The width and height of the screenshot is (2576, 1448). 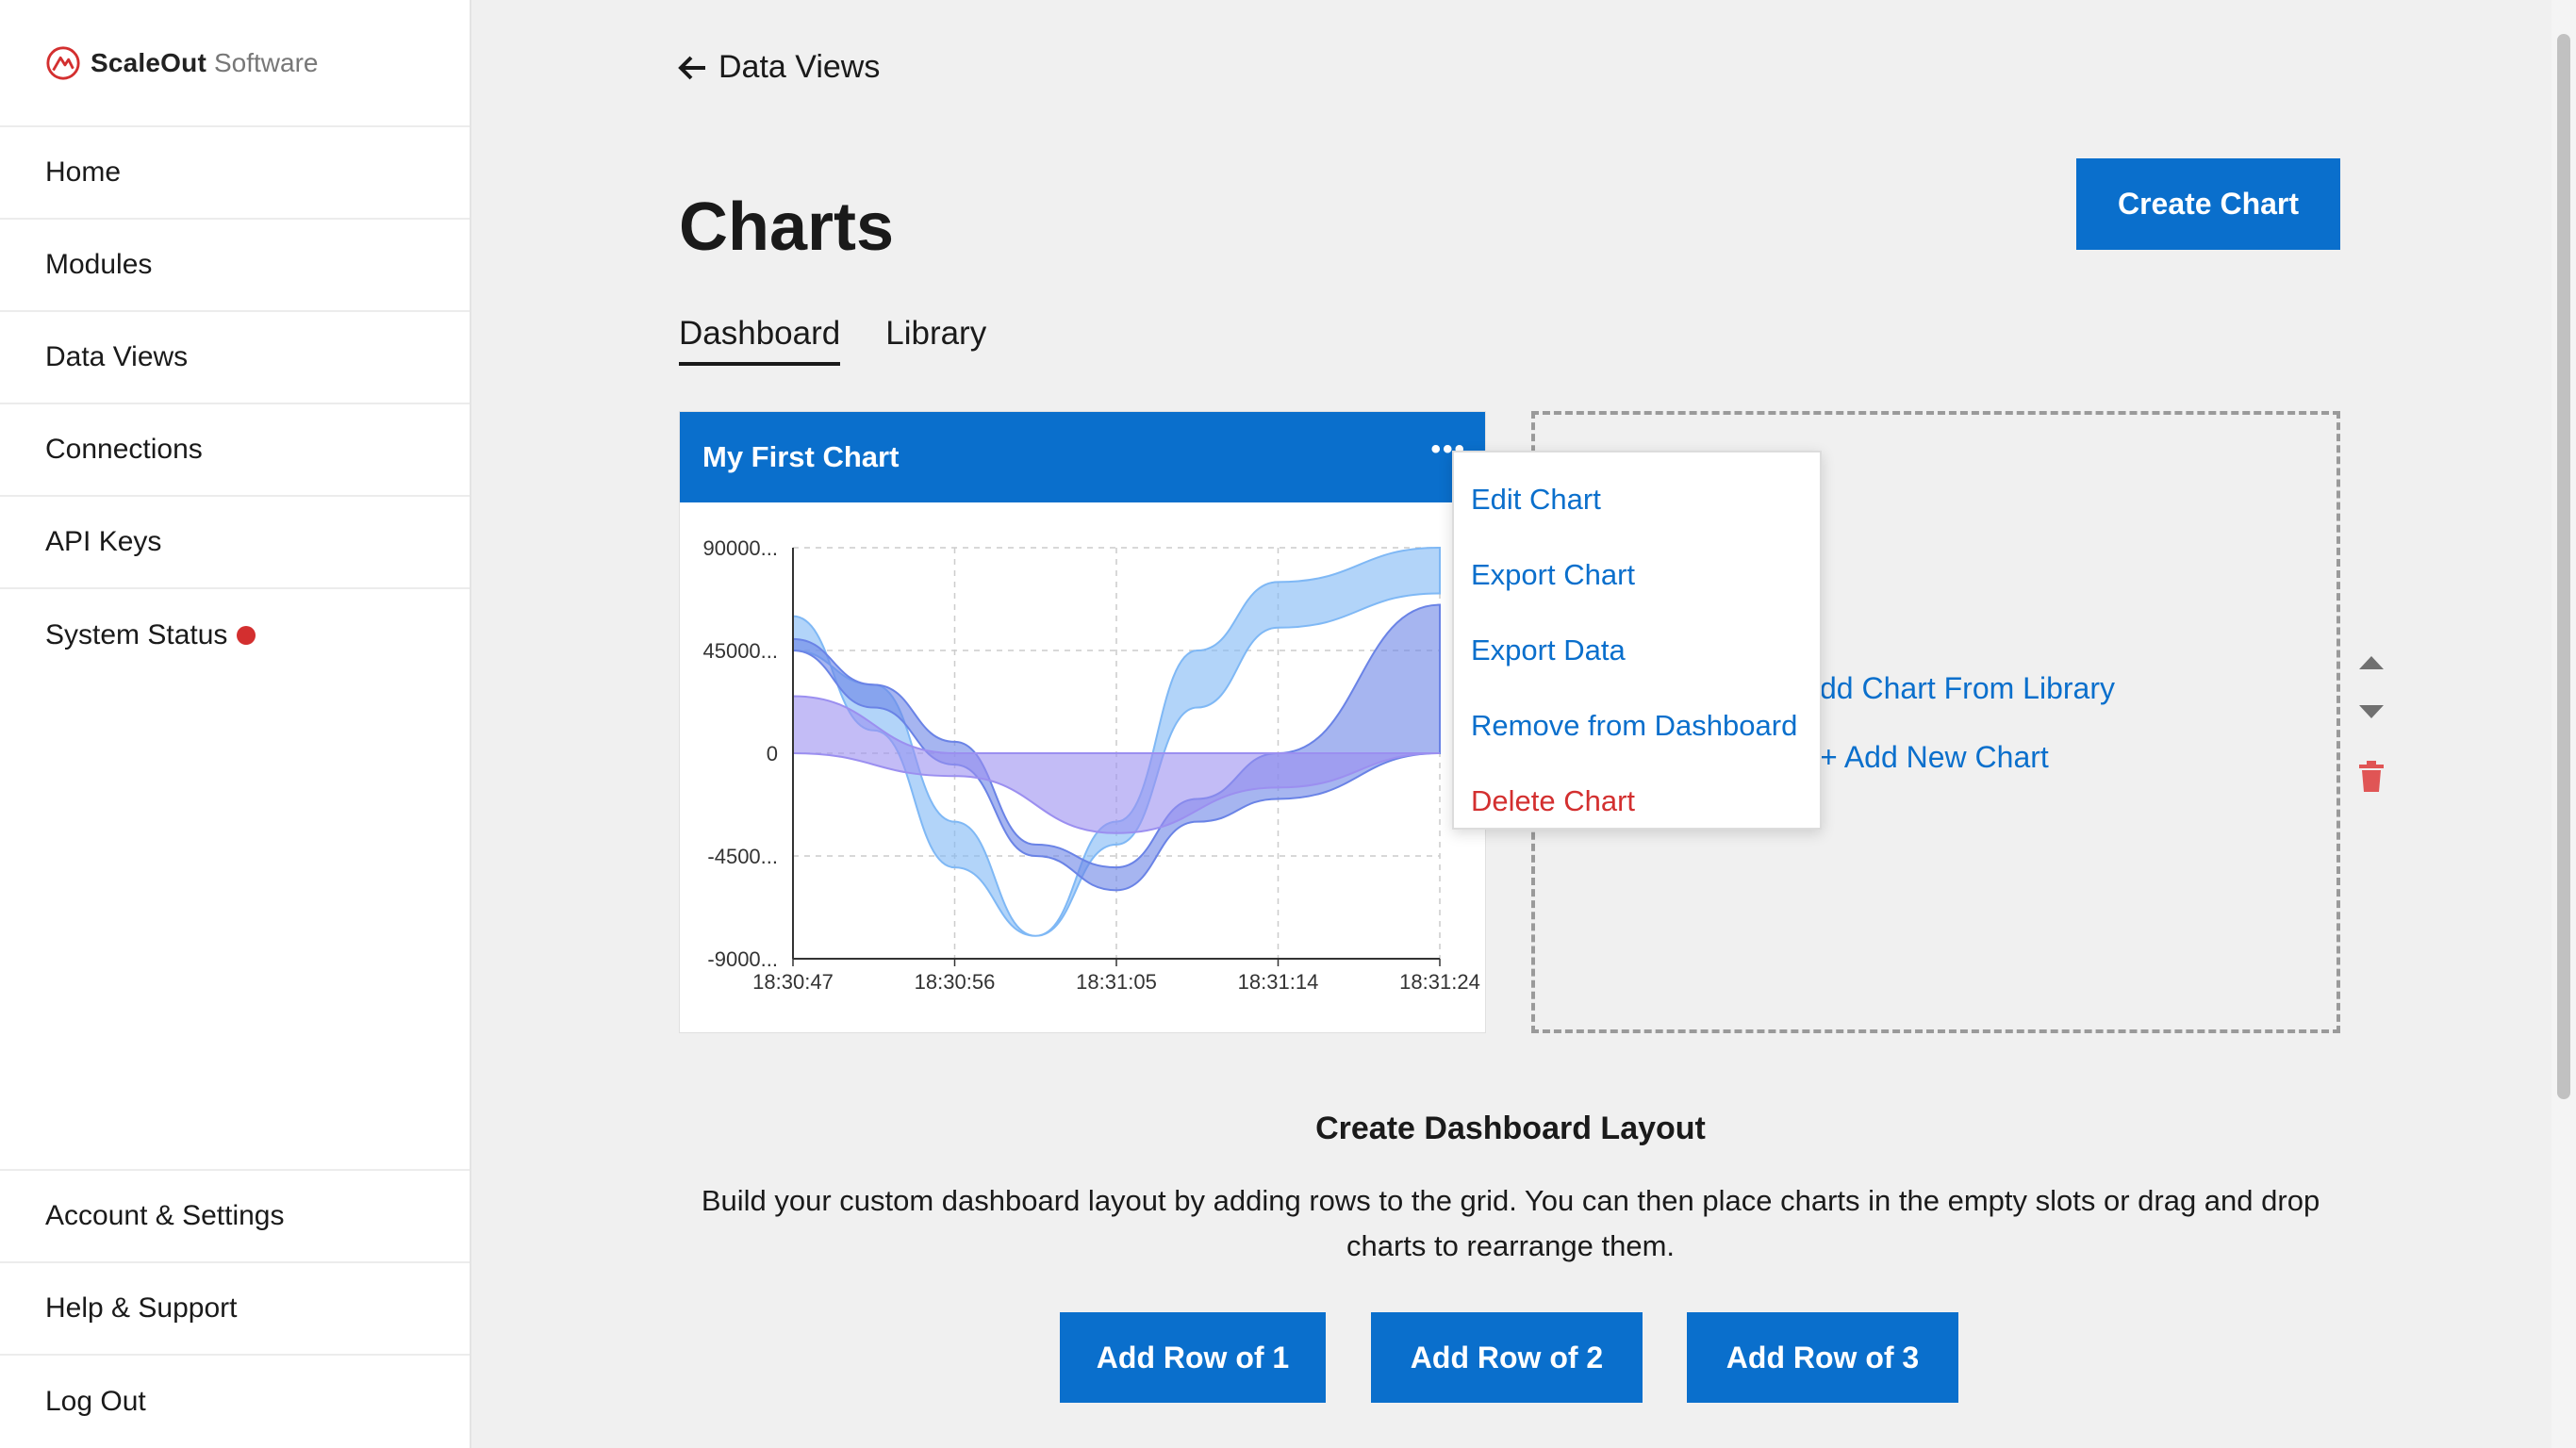 What do you see at coordinates (1082, 457) in the screenshot?
I see `chart-header: My First Chart •••` at bounding box center [1082, 457].